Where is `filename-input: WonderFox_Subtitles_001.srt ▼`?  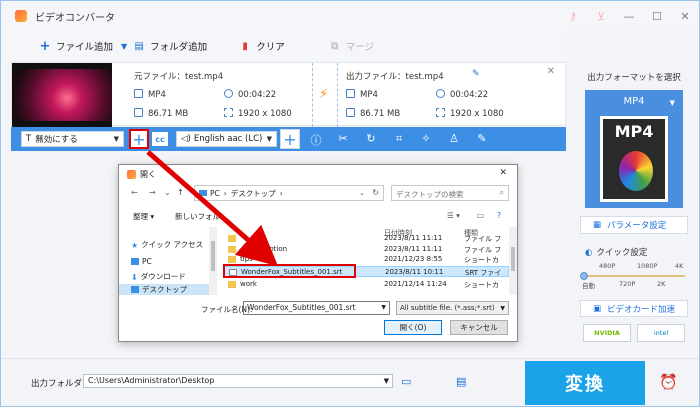
filename-input: WonderFox_Subtitles_001.srt ▼ is located at coordinates (316, 308).